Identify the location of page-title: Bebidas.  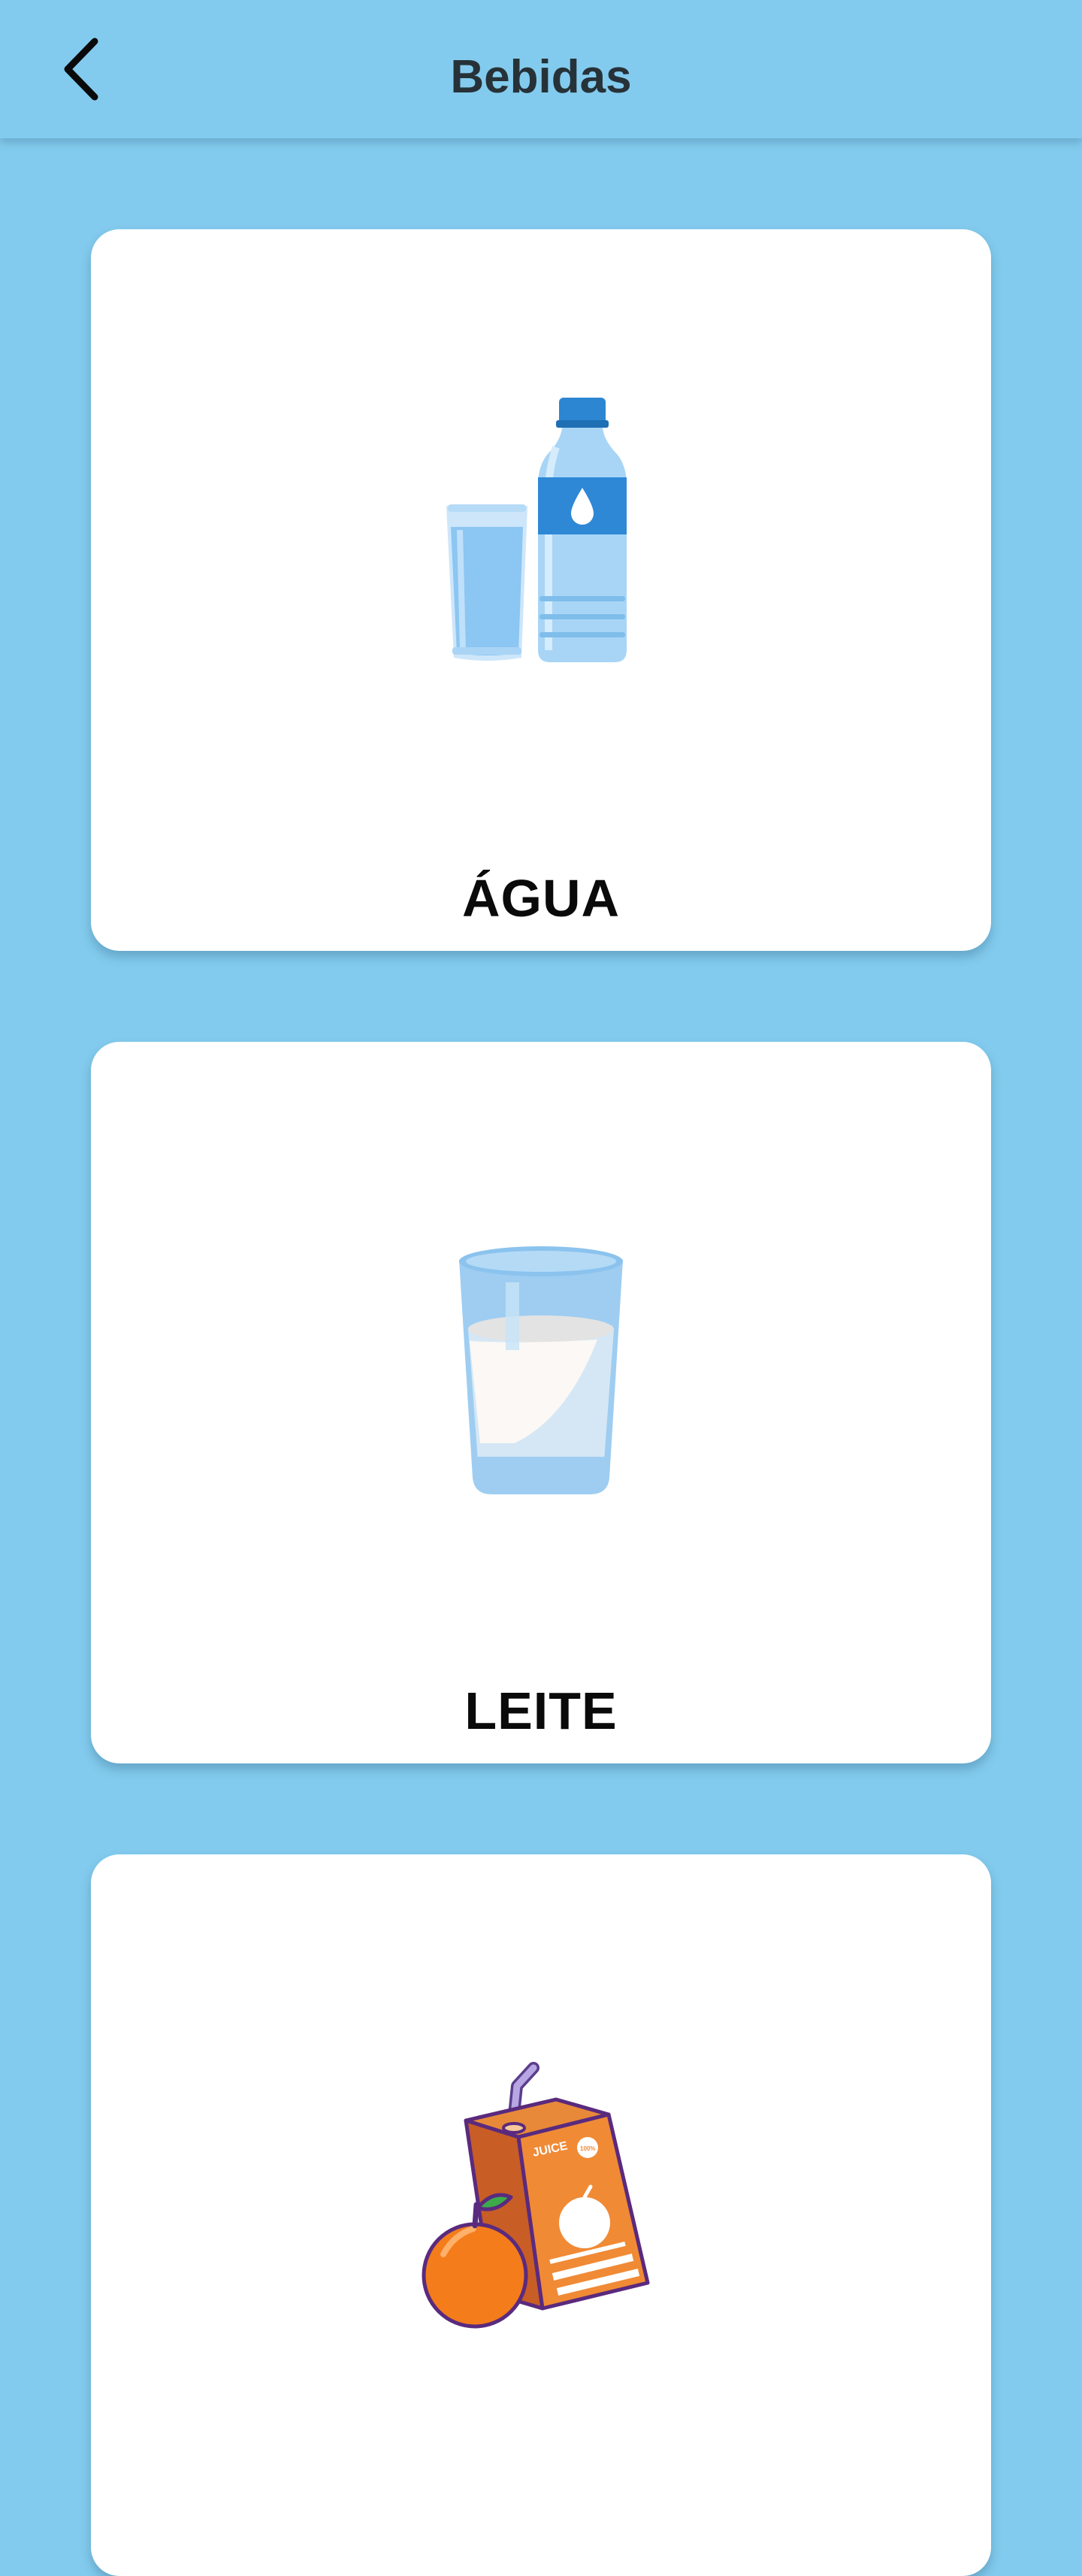
(541, 77).